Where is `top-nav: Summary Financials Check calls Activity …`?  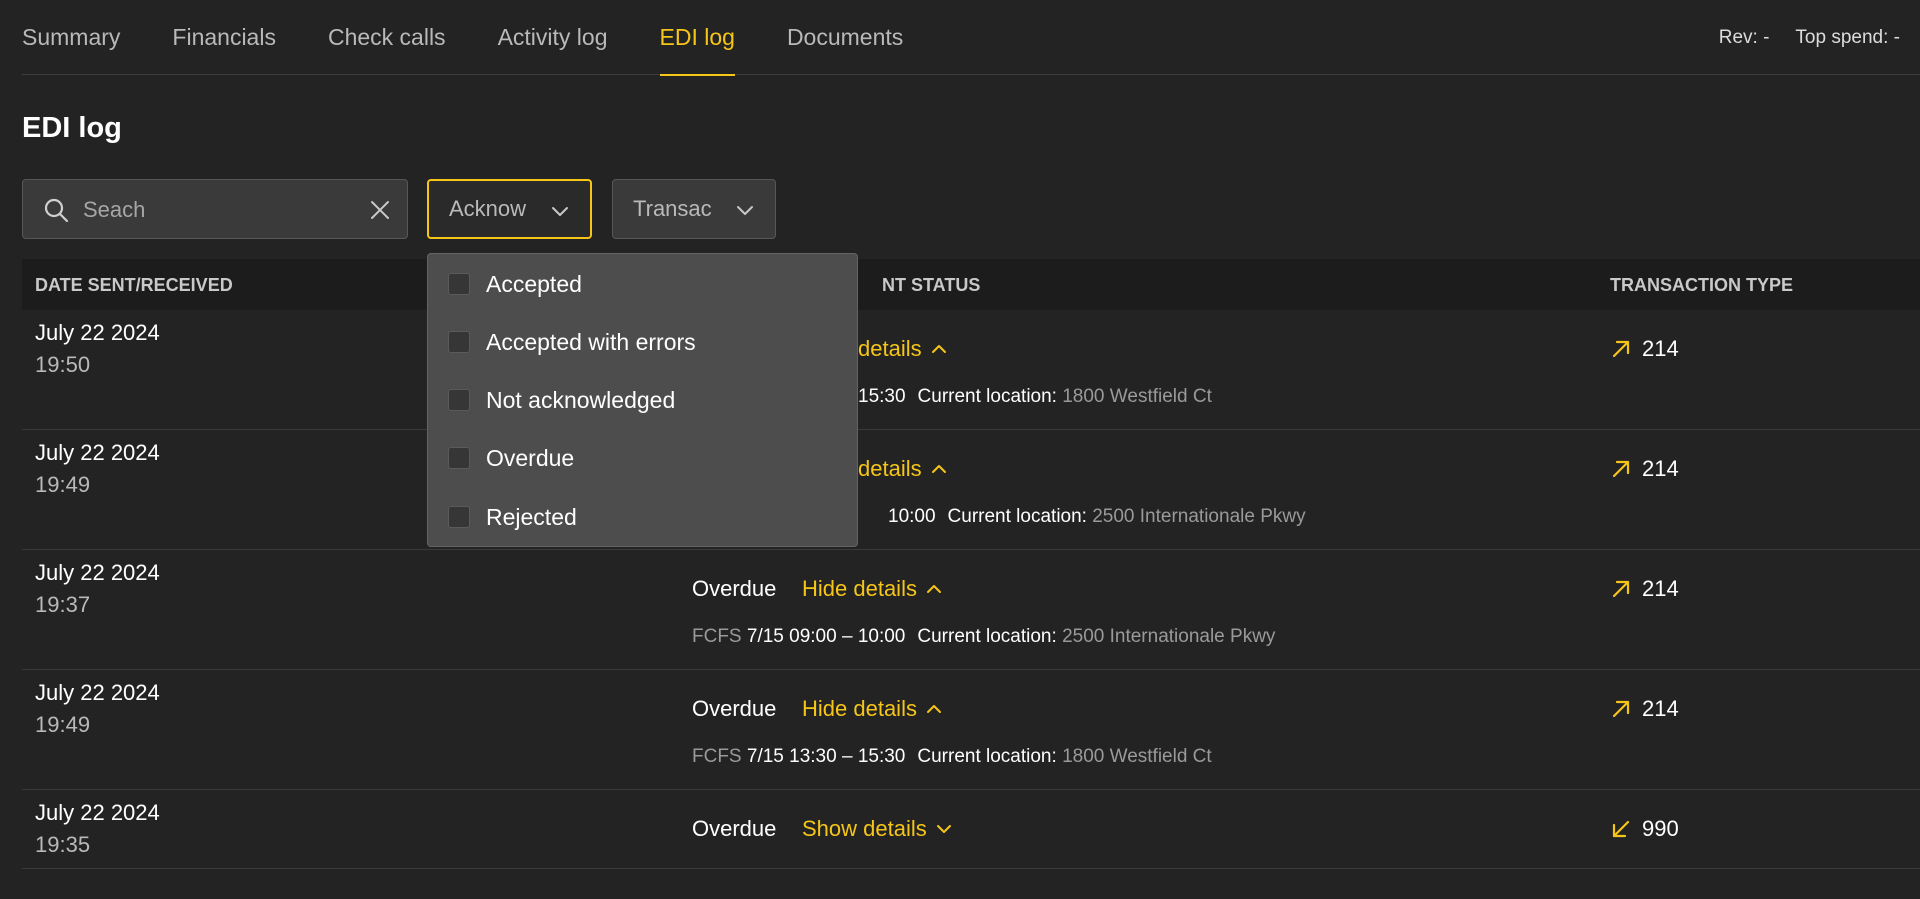
top-nav: Summary Financials Check calls Activity … is located at coordinates (971, 38).